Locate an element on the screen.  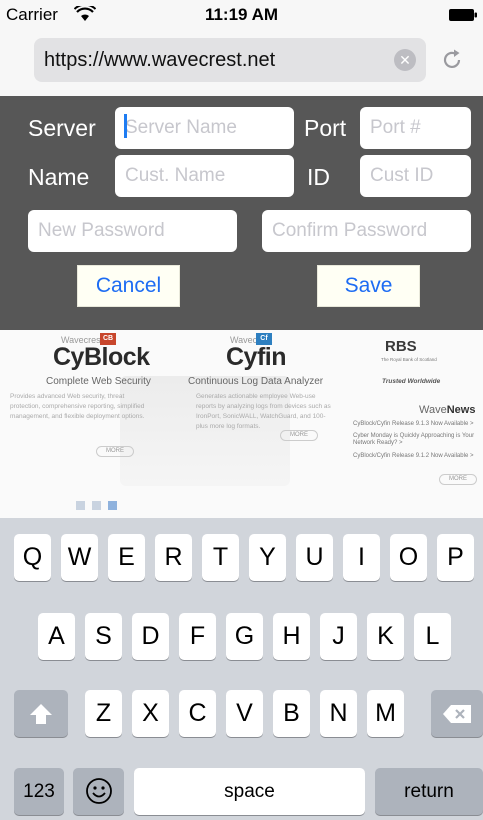
key-p: P is located at coordinates (455, 557).